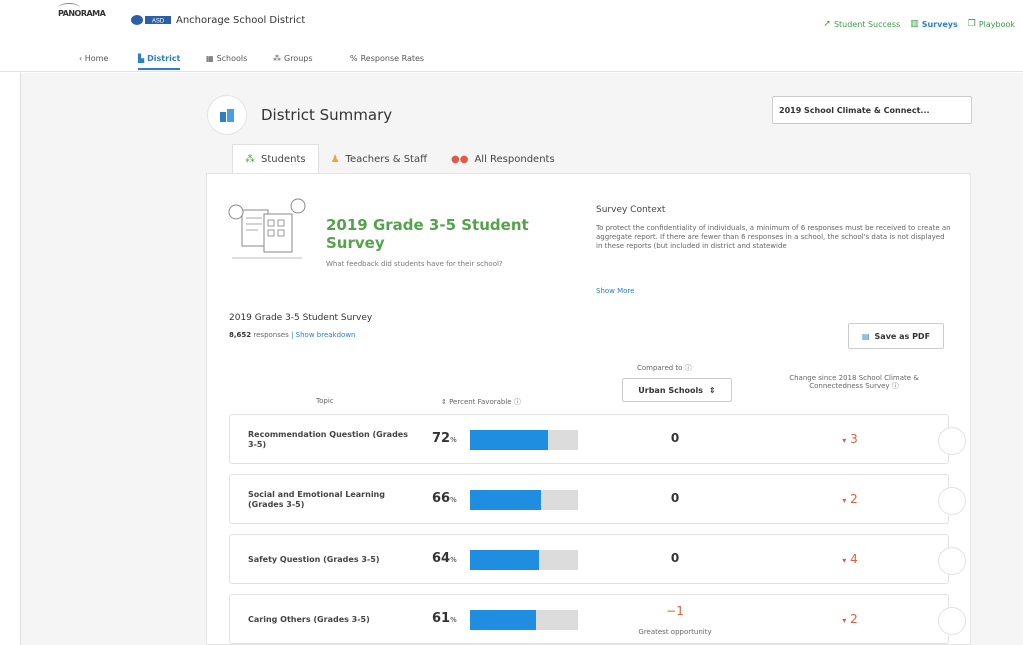 The image size is (1023, 645). Describe the element at coordinates (240, 335) in the screenshot. I see `responses-count: 8,652` at that location.